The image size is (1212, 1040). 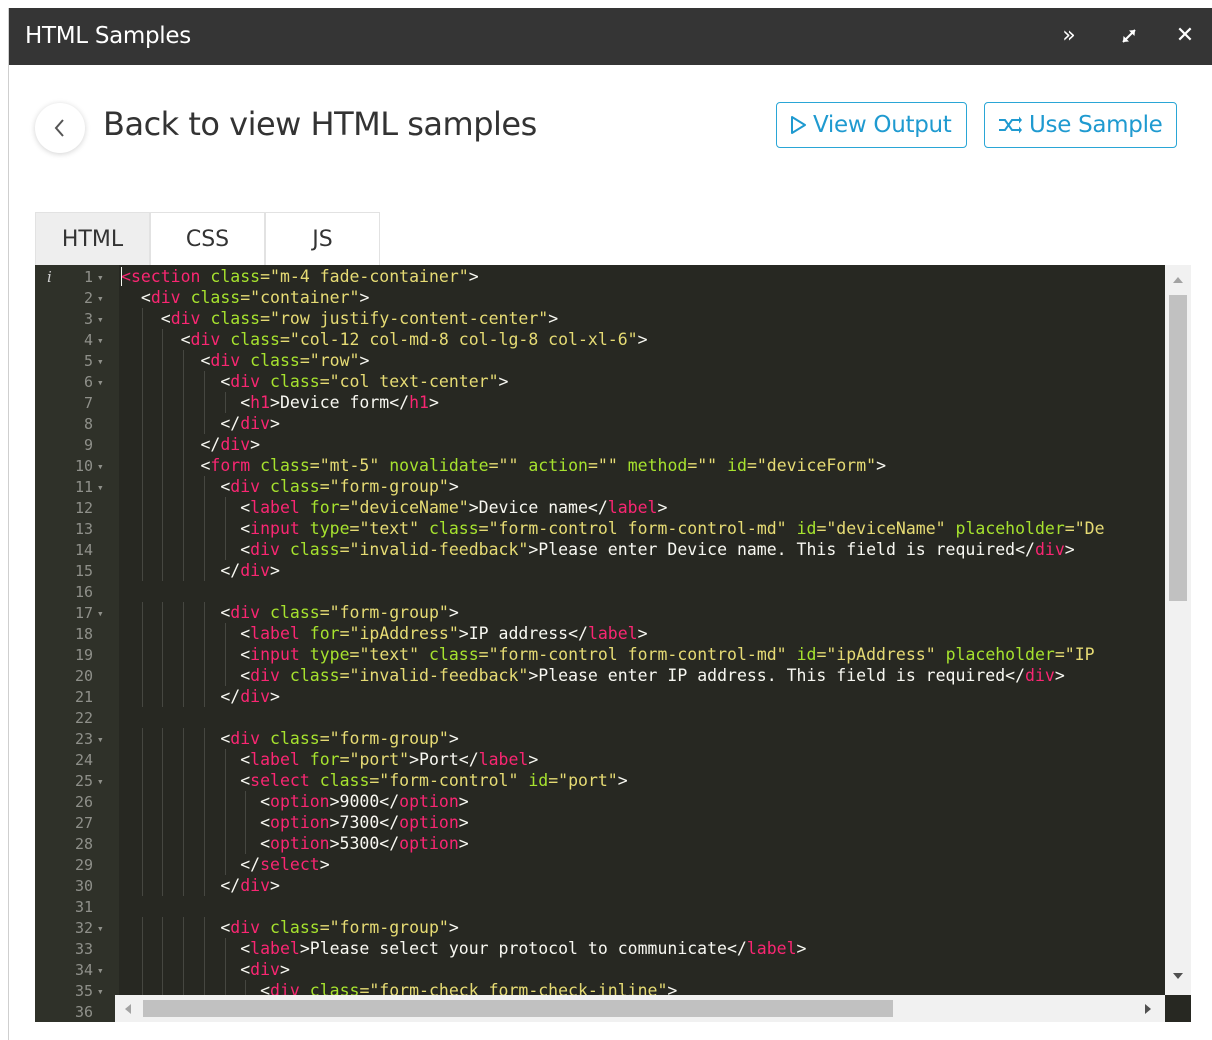 I want to click on use-sample-button: Use Sample, so click(x=1080, y=125).